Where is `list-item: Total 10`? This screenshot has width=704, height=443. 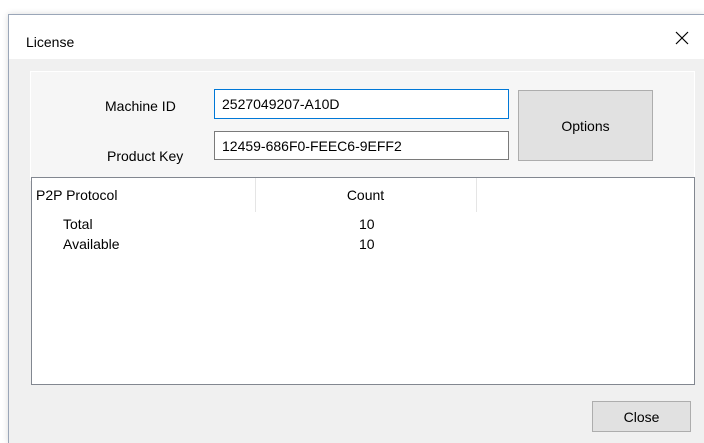 list-item: Total 10 is located at coordinates (363, 225).